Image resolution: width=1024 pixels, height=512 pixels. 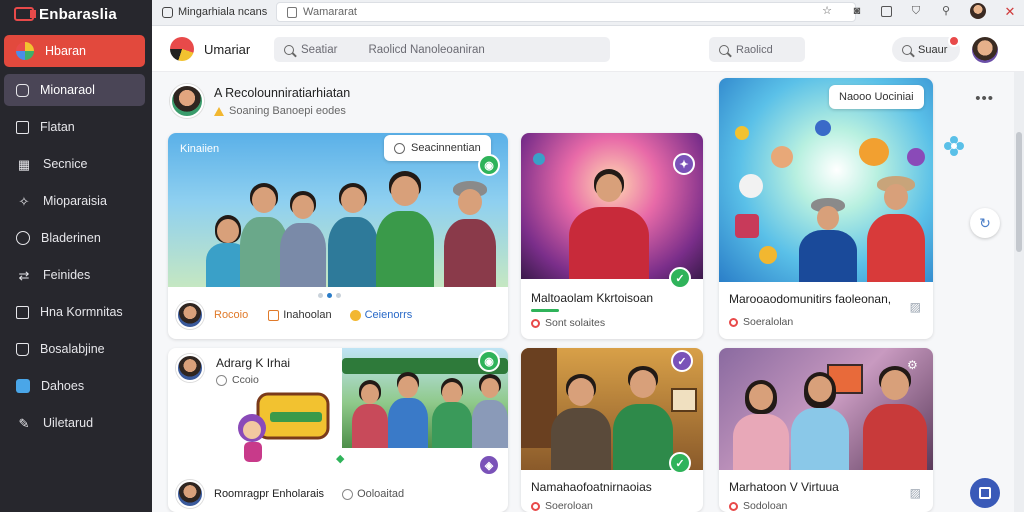 I want to click on sidebar-item-flatan: Flatan, so click(x=74, y=127).